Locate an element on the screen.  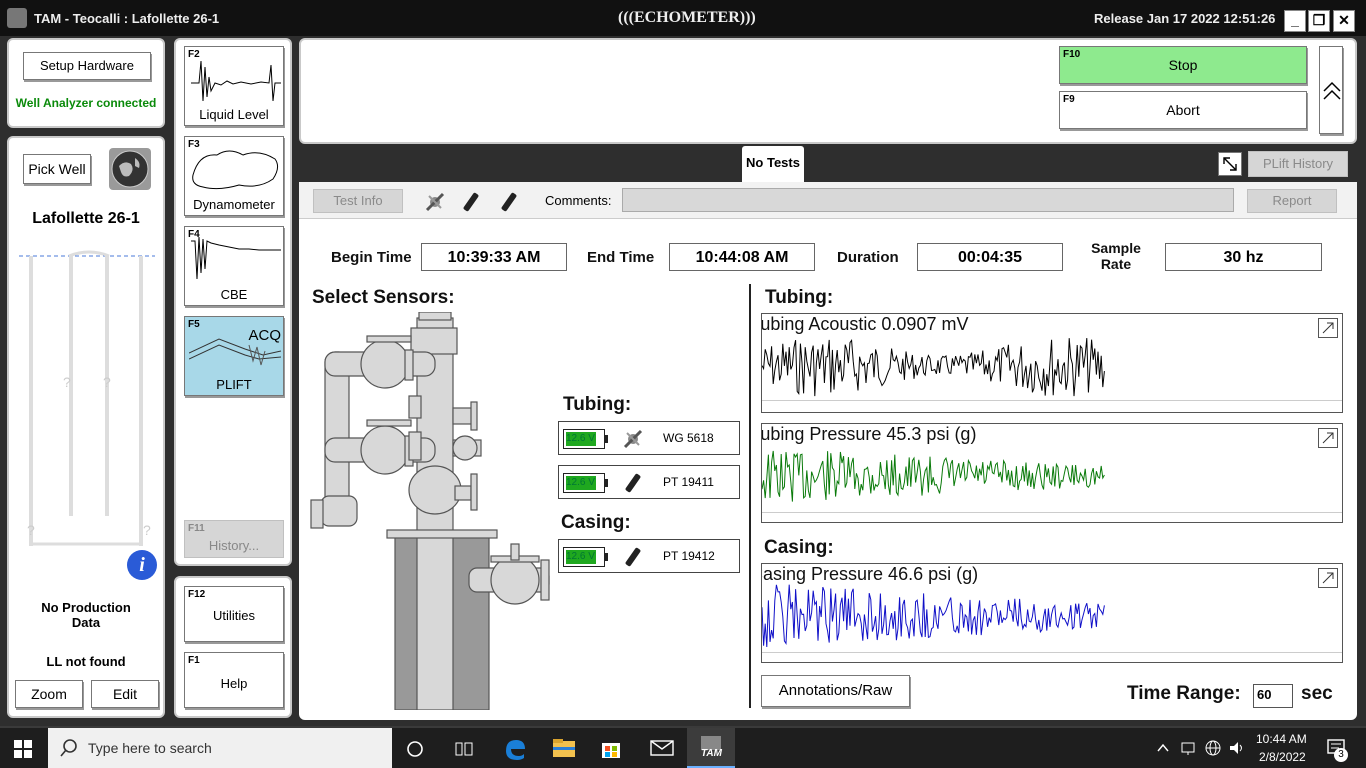
dynamometer-button: F3 Dynamometer is located at coordinates (234, 176).